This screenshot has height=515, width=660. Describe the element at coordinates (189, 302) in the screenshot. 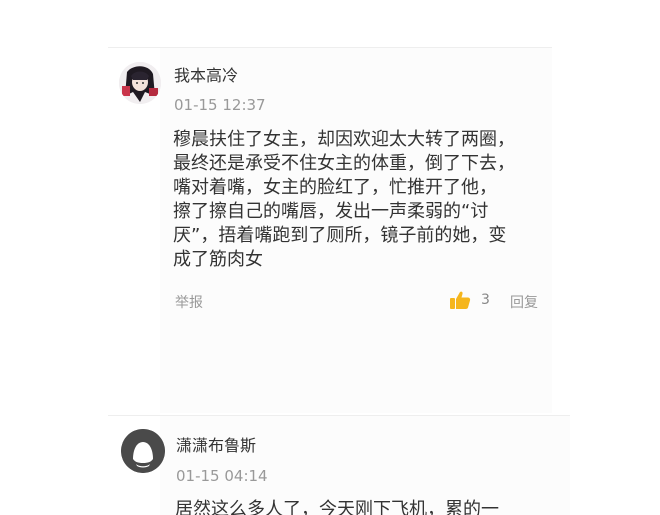

I see `report-button: 举报` at that location.